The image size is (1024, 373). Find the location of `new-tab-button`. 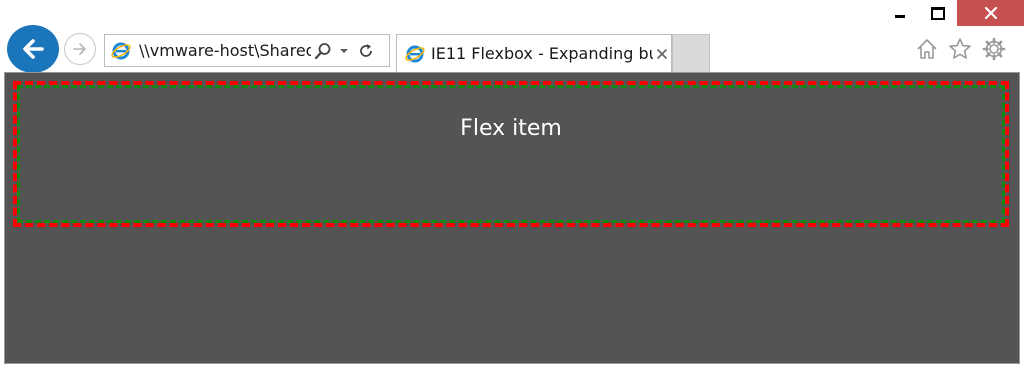

new-tab-button is located at coordinates (691, 53).